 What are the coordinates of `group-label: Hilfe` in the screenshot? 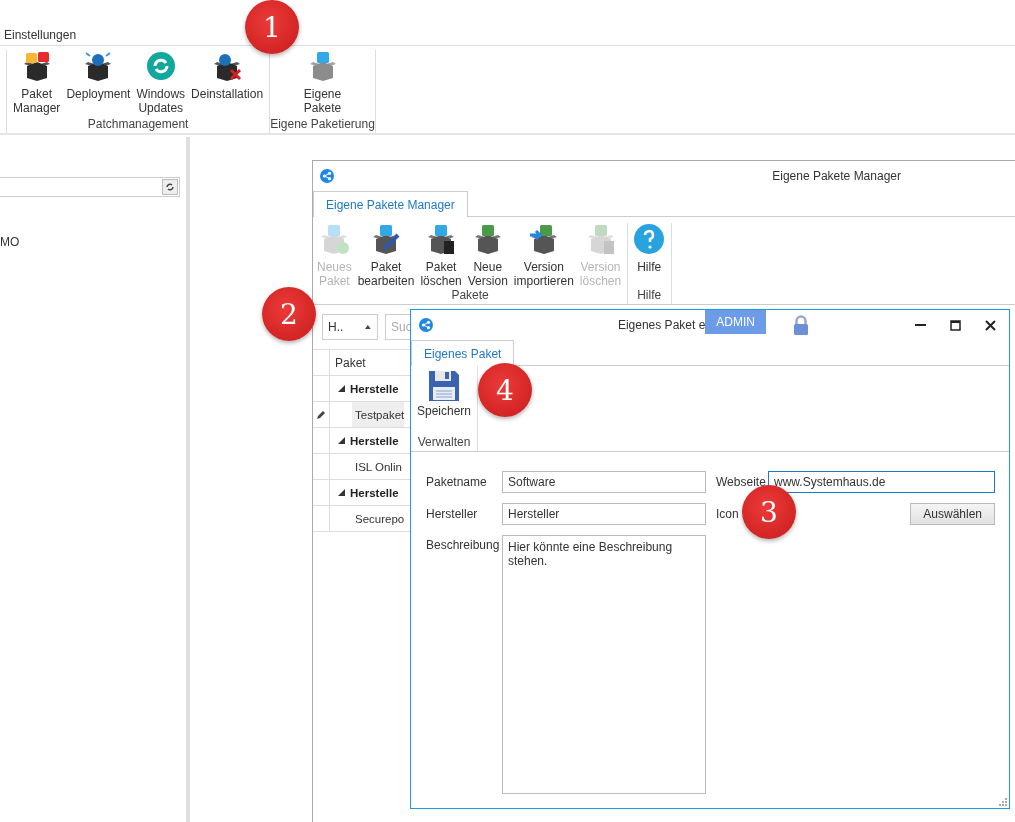 It's located at (649, 295).